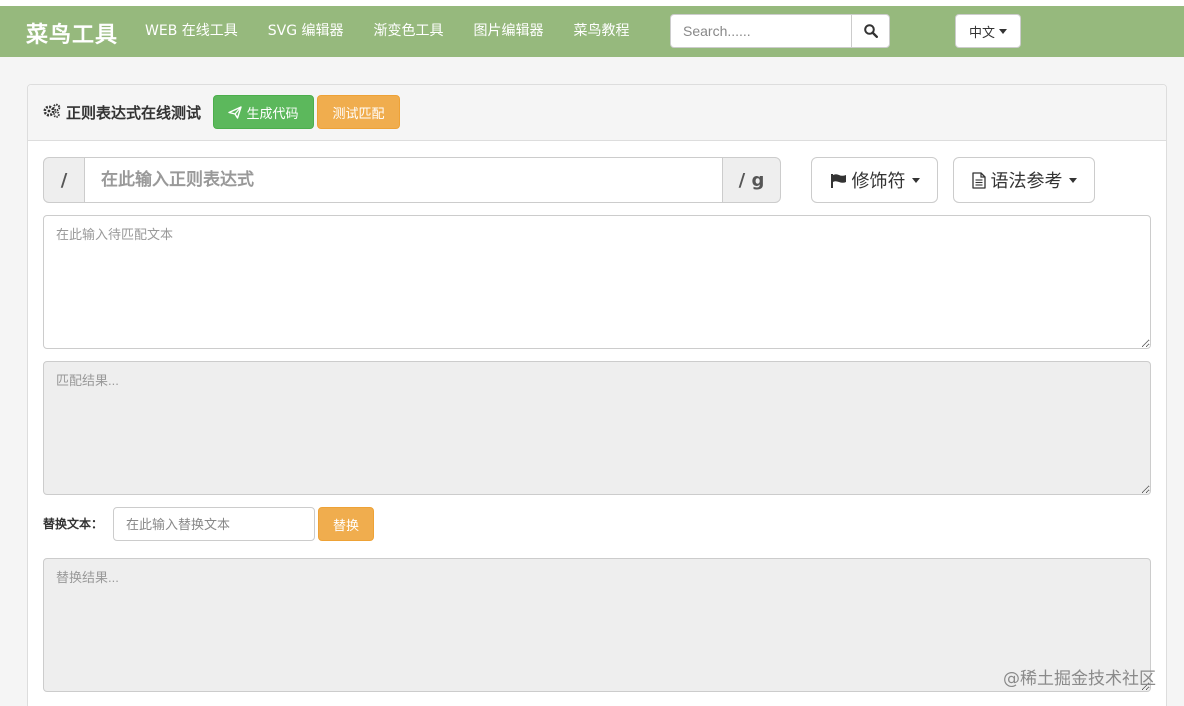 The height and width of the screenshot is (706, 1184). What do you see at coordinates (838, 180) in the screenshot?
I see `flag-icon` at bounding box center [838, 180].